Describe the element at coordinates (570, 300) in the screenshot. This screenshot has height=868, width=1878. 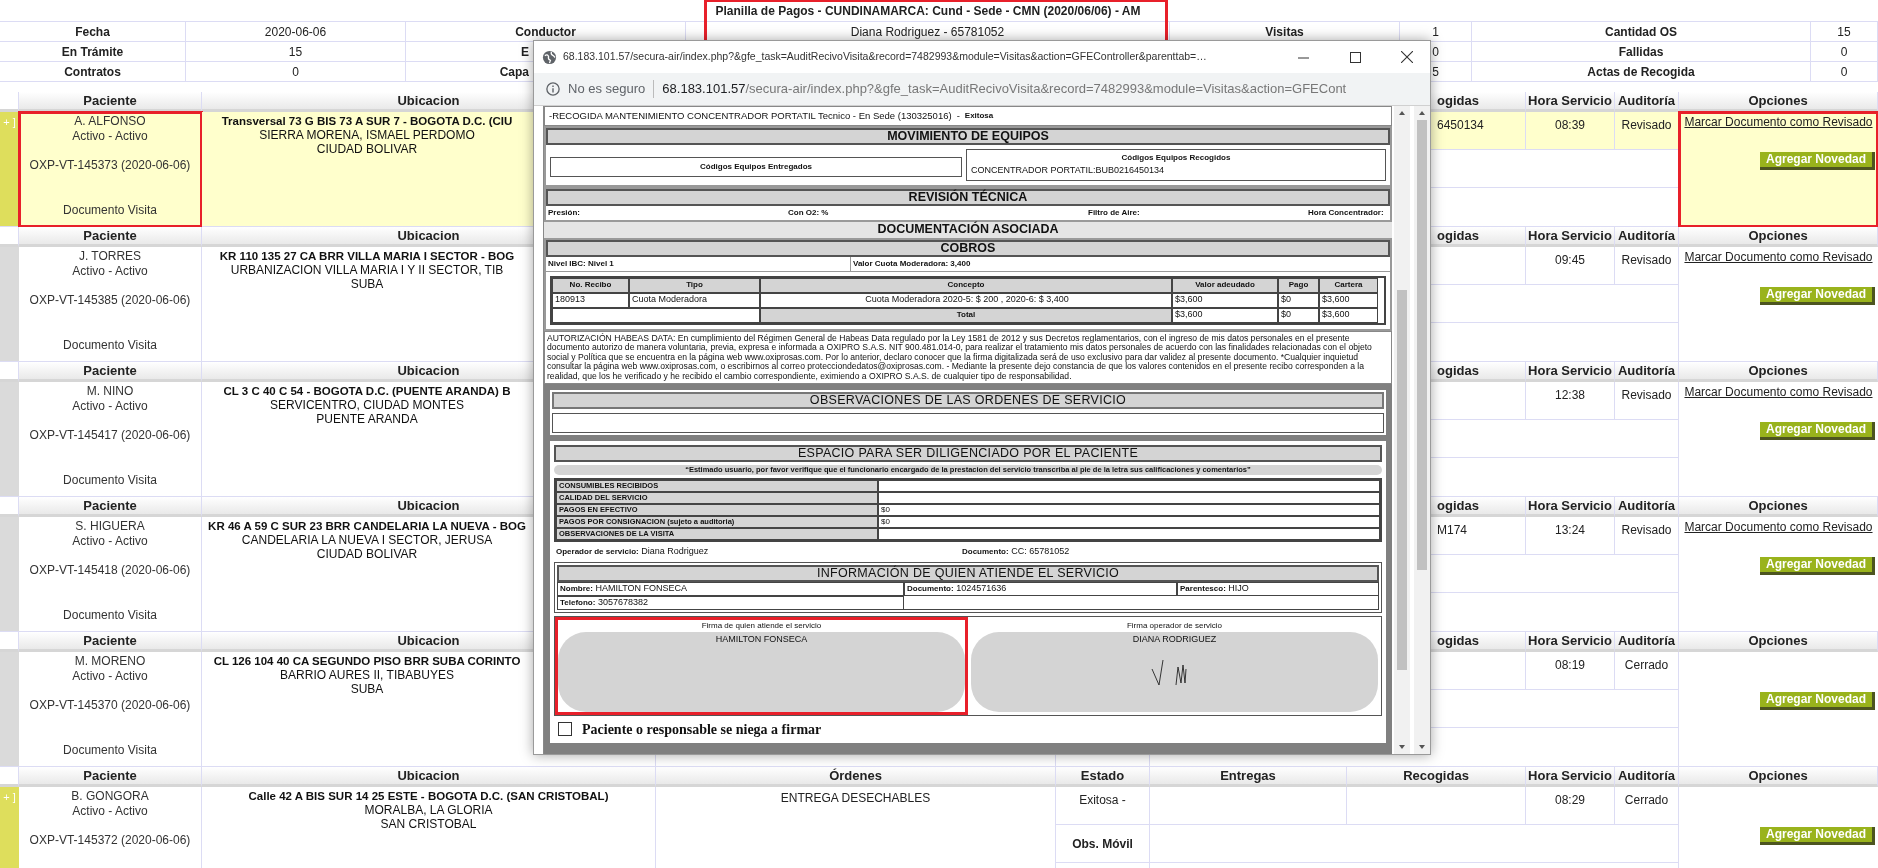
I see `table-cell: 180913` at that location.